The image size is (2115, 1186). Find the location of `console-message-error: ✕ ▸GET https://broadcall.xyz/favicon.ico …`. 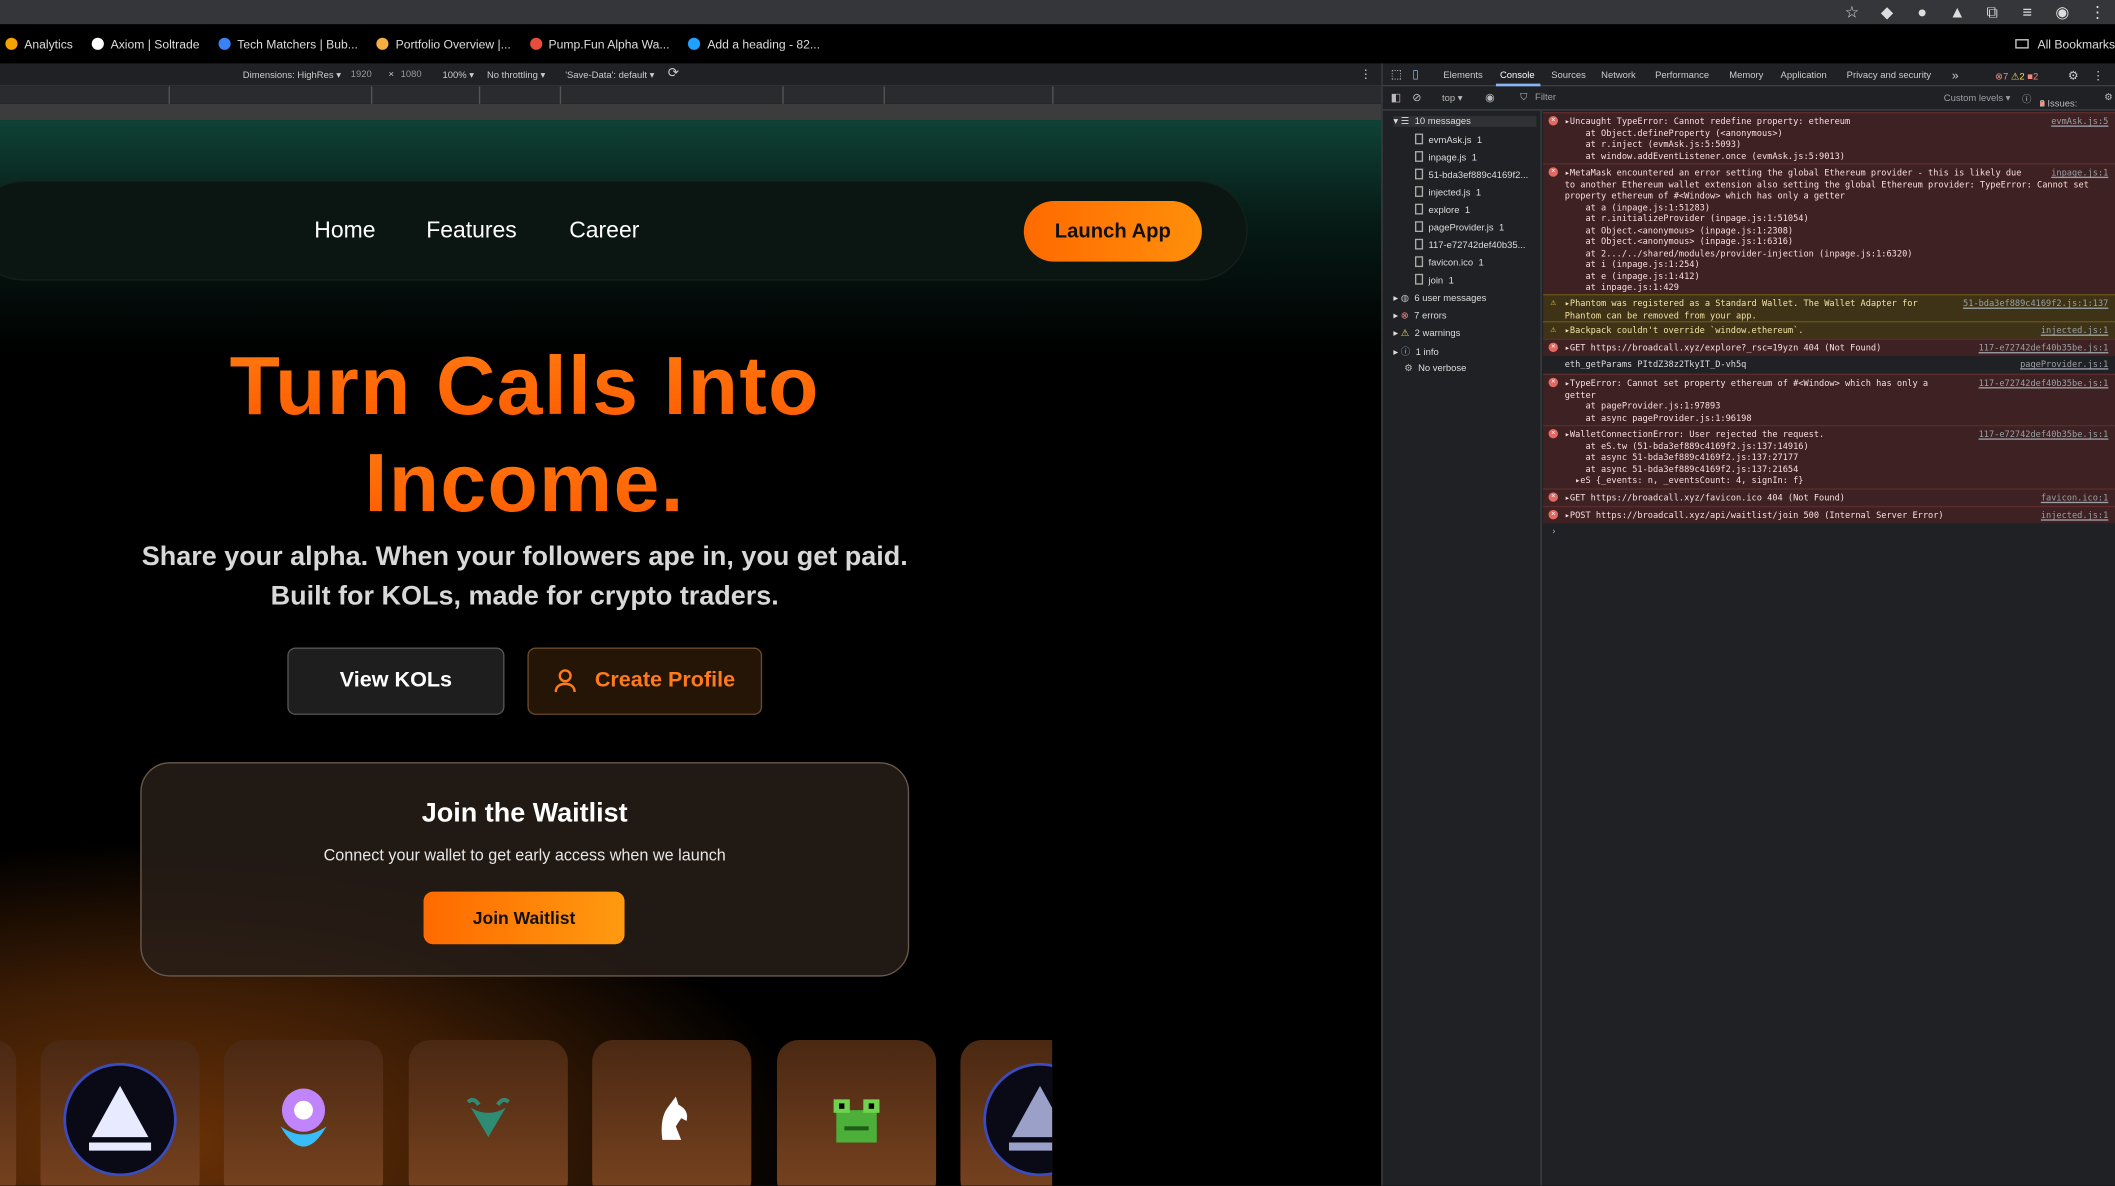

console-message-error: ✕ ▸GET https://broadcall.xyz/favicon.ico … is located at coordinates (1829, 497).